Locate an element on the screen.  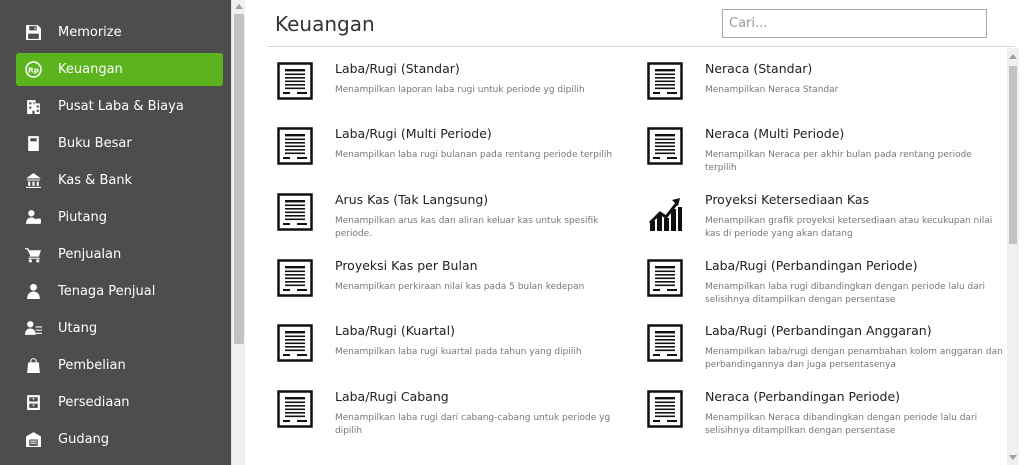
sidebar-item-label: Persediaan is located at coordinates (94, 402).